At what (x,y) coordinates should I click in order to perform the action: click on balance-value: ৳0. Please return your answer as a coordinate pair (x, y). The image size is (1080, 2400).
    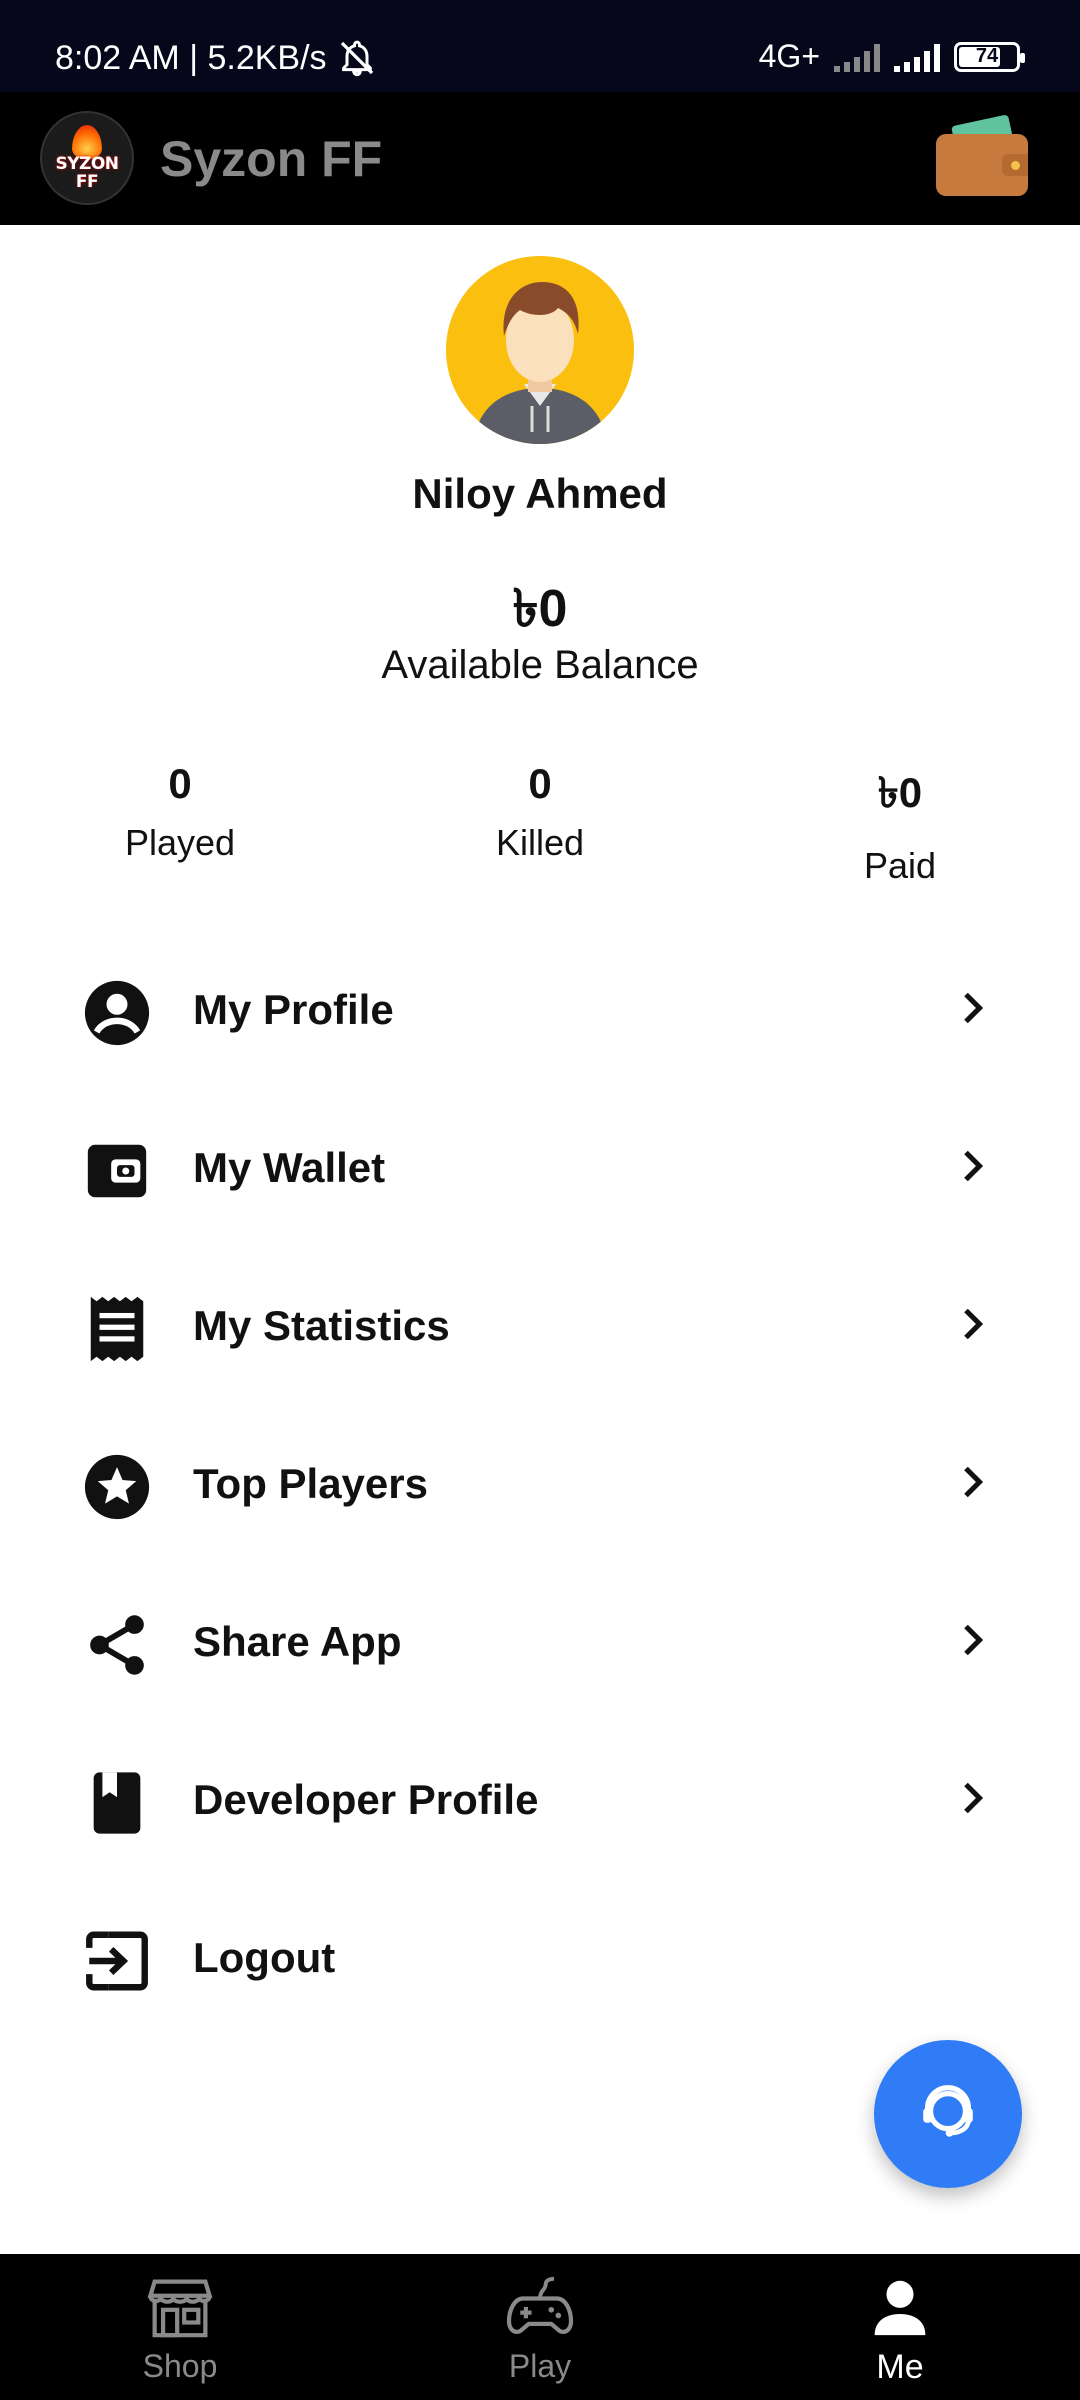
    Looking at the image, I should click on (540, 609).